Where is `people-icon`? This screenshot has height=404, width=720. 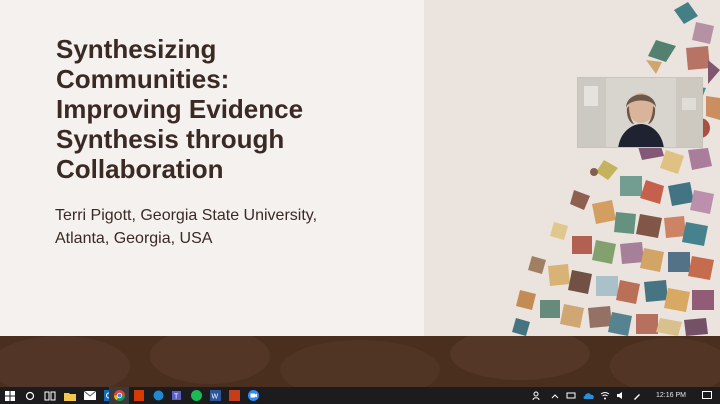
people-icon is located at coordinates (537, 395).